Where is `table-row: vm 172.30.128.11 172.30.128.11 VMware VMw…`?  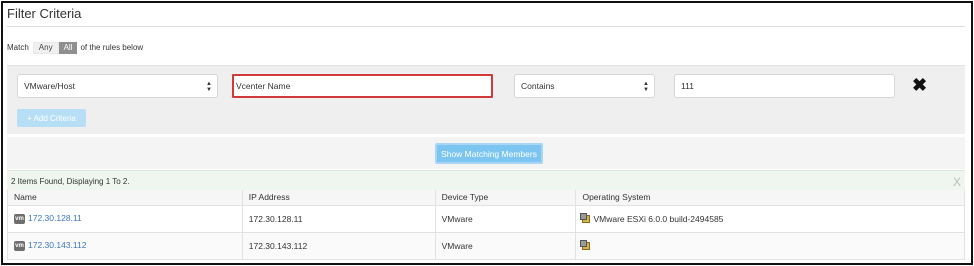 table-row: vm 172.30.128.11 172.30.128.11 VMware VMw… is located at coordinates (486, 218).